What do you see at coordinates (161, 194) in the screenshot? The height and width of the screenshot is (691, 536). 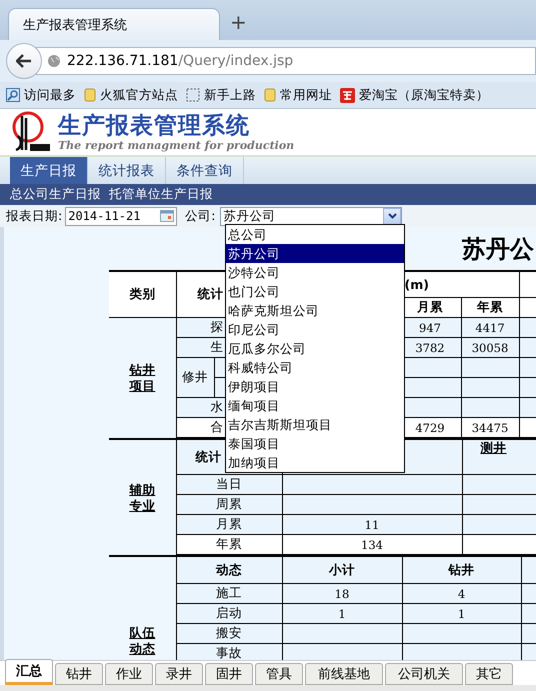 I see `report-link: 托管单位生产日报` at bounding box center [161, 194].